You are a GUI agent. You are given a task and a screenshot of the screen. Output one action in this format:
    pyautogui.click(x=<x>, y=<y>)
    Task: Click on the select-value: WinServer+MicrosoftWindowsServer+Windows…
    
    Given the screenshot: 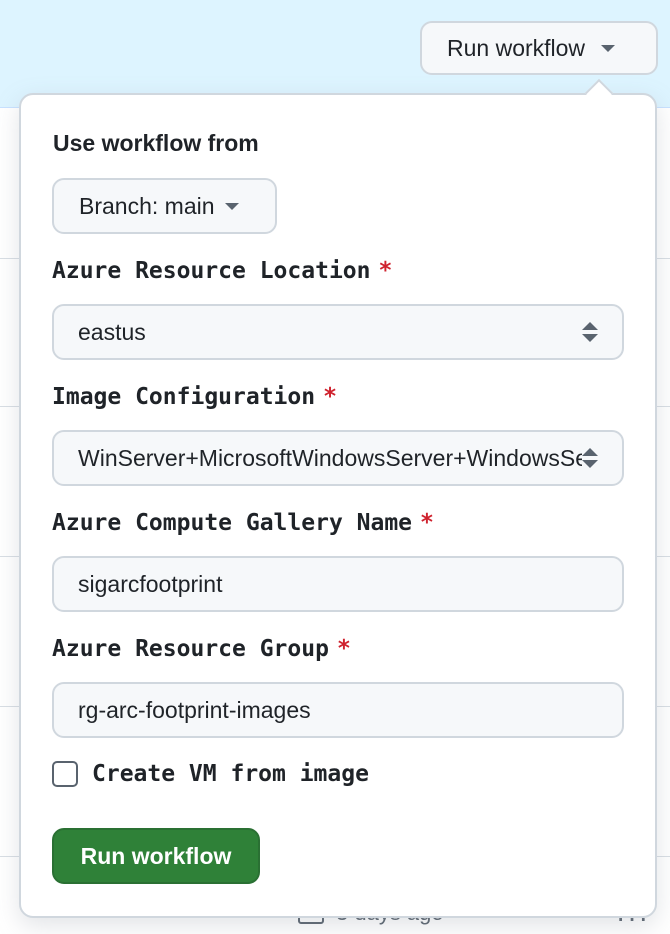 What is the action you would take?
    pyautogui.click(x=330, y=457)
    